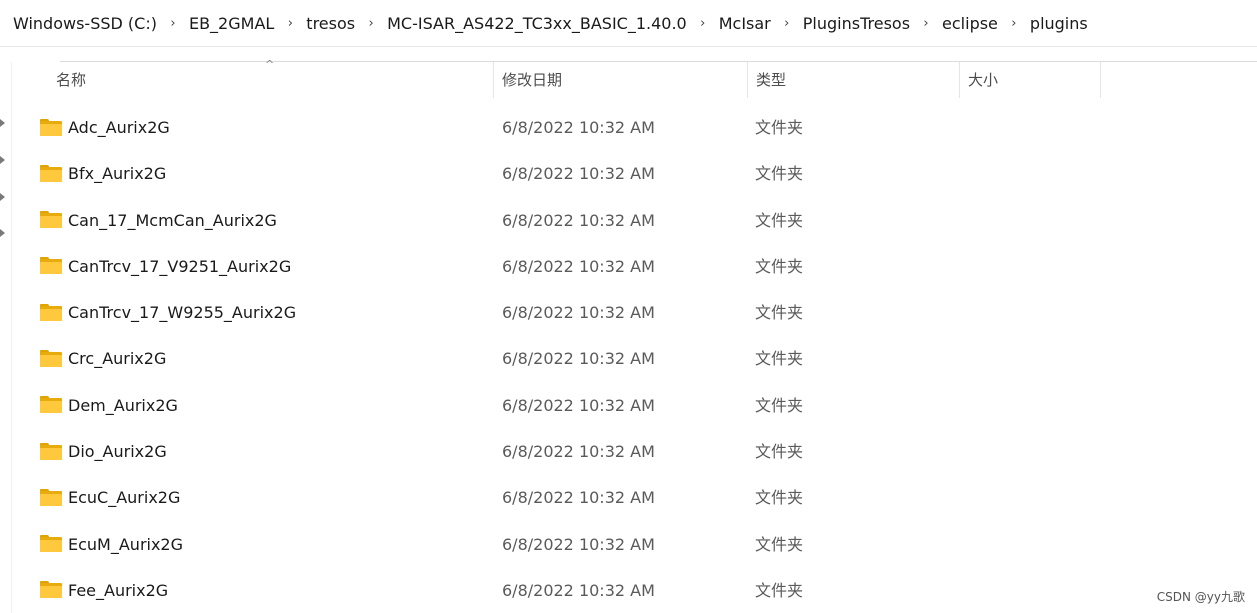  I want to click on column-divider, so click(1100, 80).